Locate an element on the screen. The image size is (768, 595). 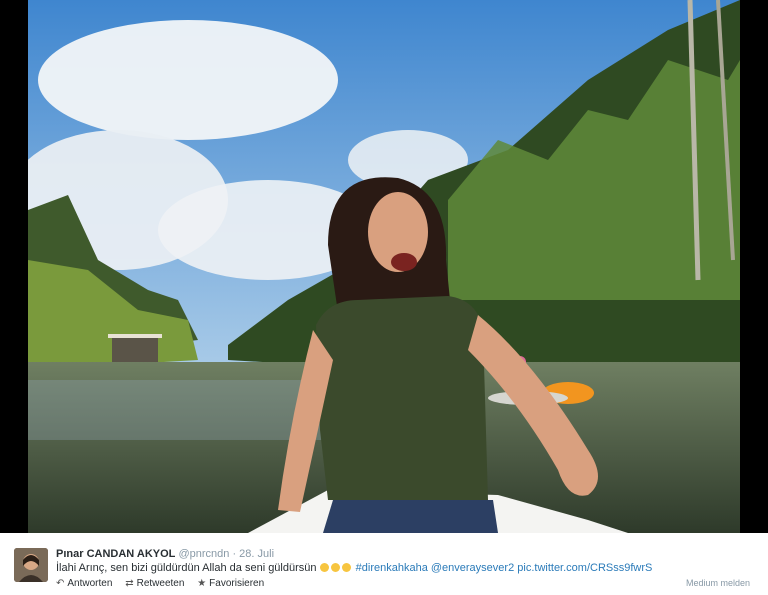
favorite-button: ★ Favorisieren is located at coordinates (230, 583).